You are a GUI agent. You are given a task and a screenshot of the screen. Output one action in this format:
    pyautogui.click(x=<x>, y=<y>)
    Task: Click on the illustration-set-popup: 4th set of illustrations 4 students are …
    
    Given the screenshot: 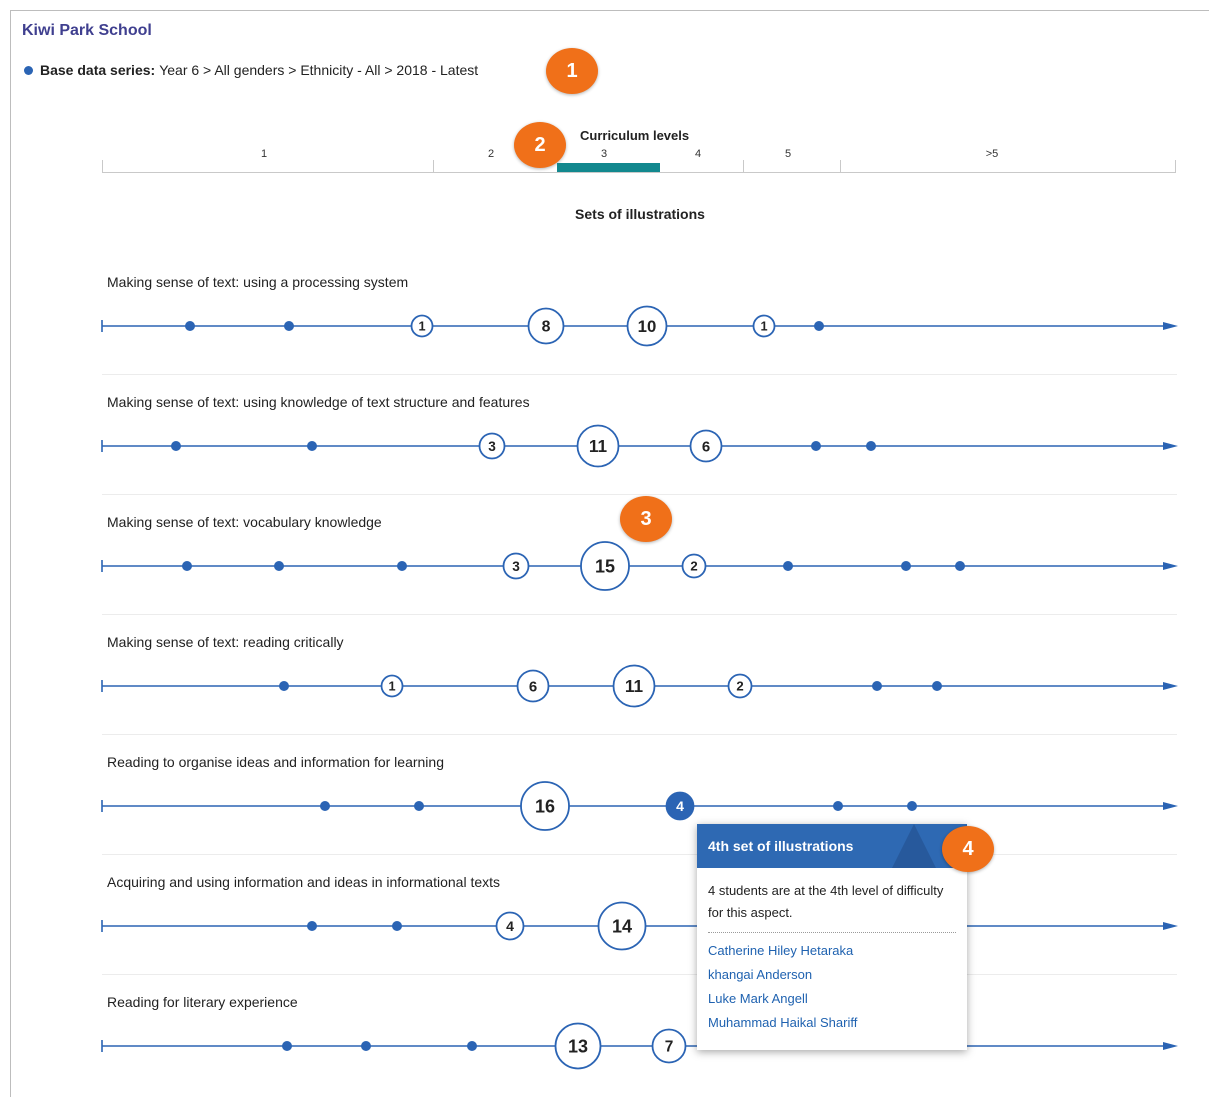 What is the action you would take?
    pyautogui.click(x=832, y=937)
    